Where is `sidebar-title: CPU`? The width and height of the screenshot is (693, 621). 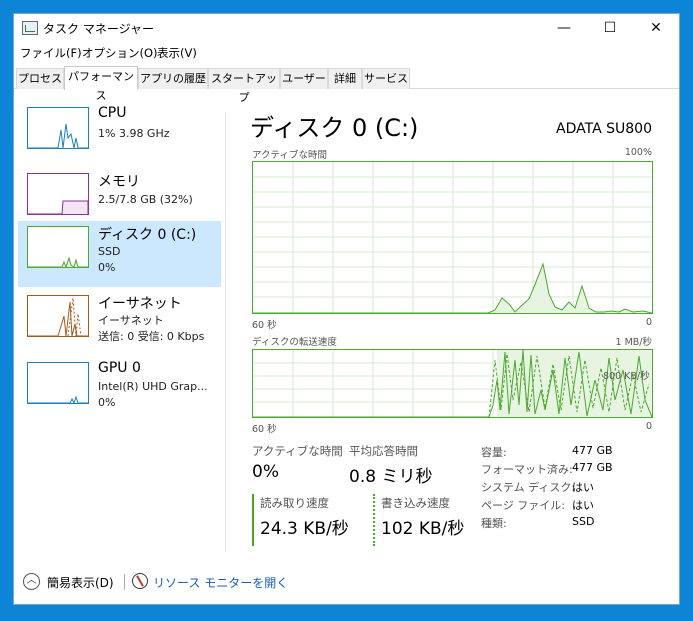 sidebar-title: CPU is located at coordinates (112, 113).